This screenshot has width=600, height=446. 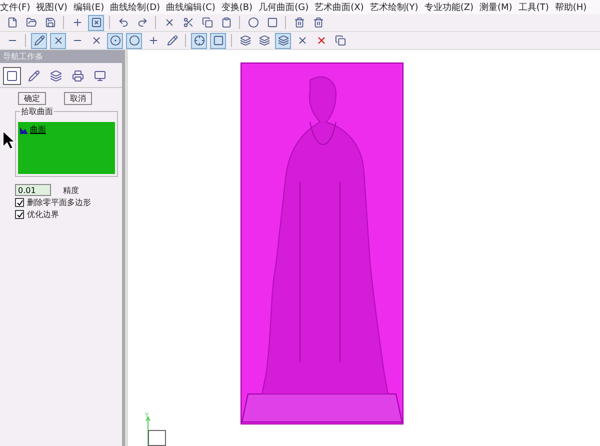 What do you see at coordinates (32, 98) in the screenshot?
I see `ok-button: 确定` at bounding box center [32, 98].